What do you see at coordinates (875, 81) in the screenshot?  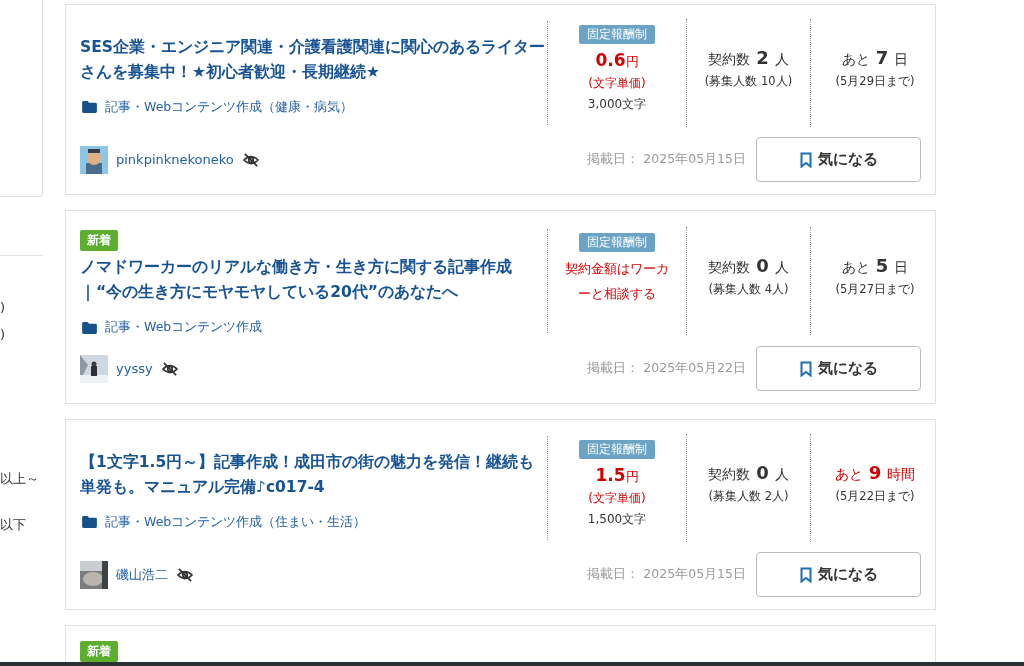 I see `deadline-date: (5月29日まで)` at bounding box center [875, 81].